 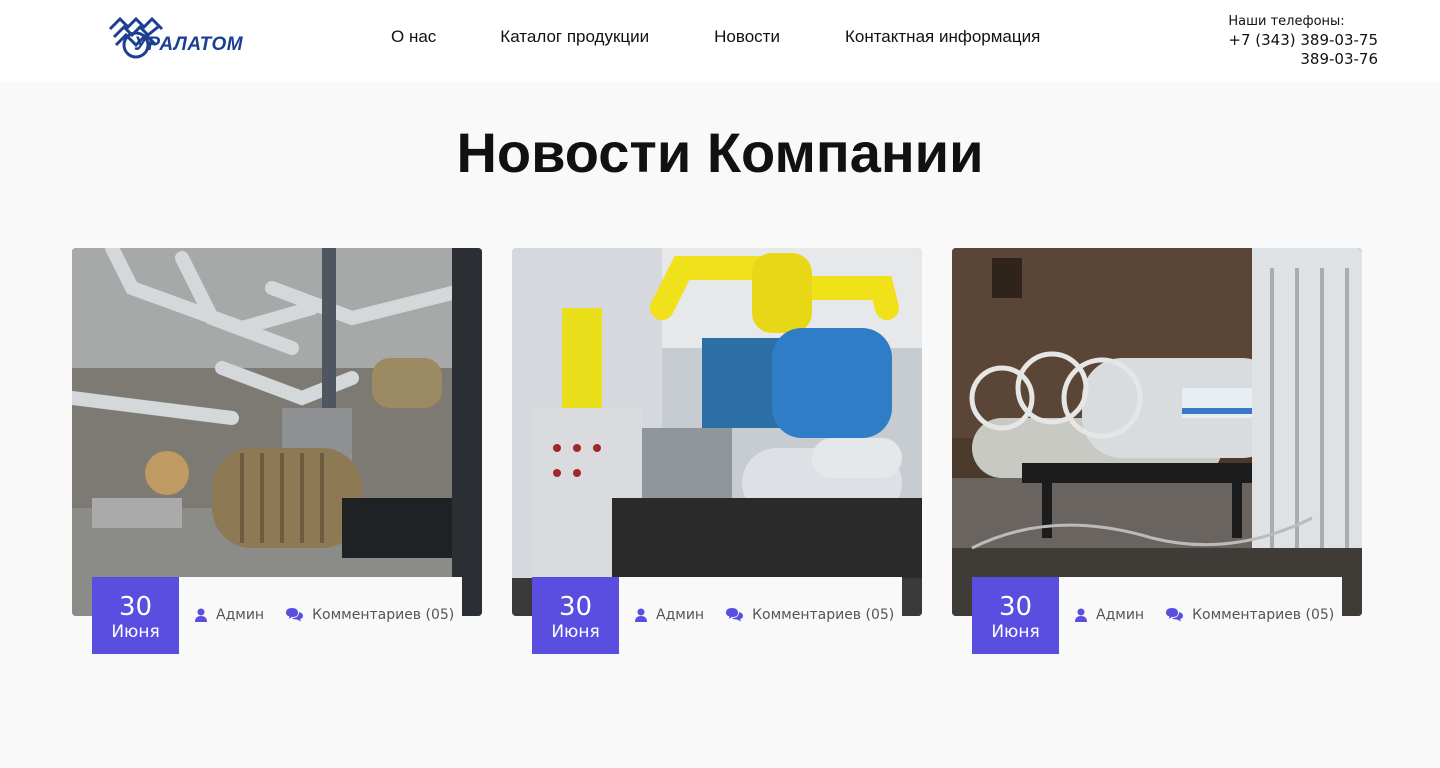 I want to click on logo-text: УРАЛАТОМ, so click(x=189, y=44).